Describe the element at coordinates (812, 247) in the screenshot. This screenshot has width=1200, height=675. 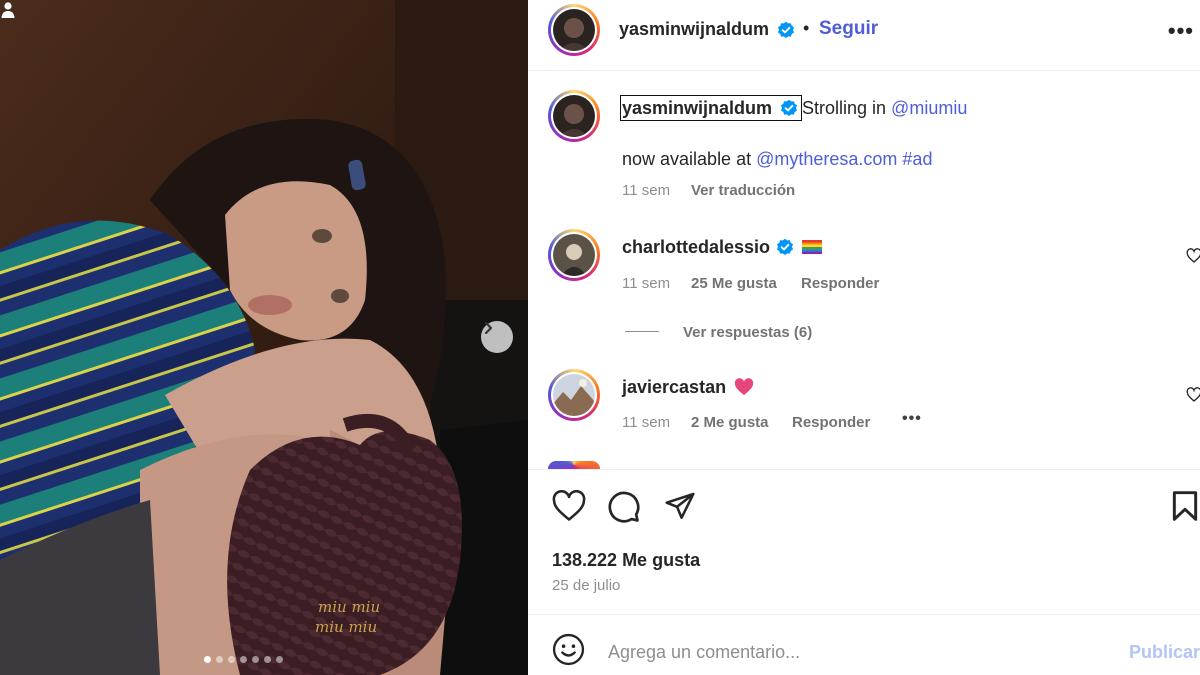
I see `rainbow-flag-icon` at that location.